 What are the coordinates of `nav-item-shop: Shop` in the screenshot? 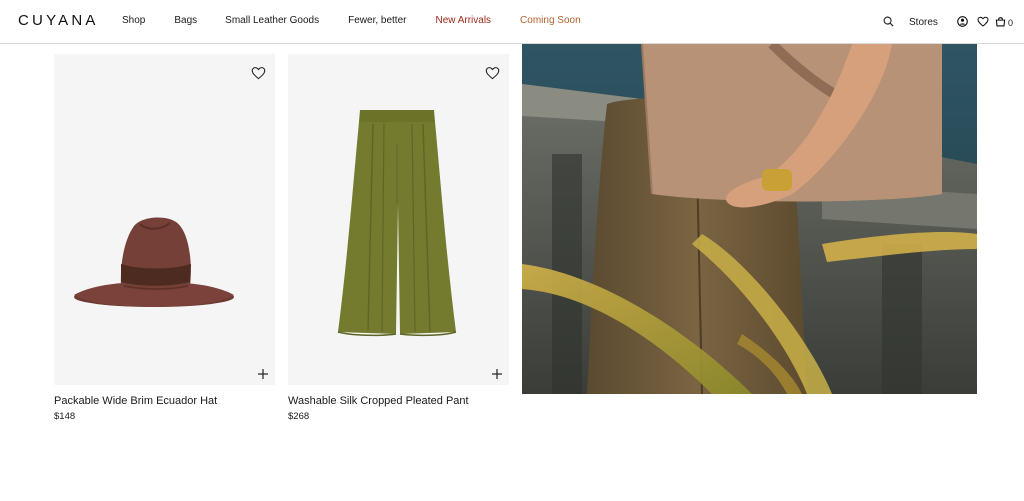 It's located at (133, 20).